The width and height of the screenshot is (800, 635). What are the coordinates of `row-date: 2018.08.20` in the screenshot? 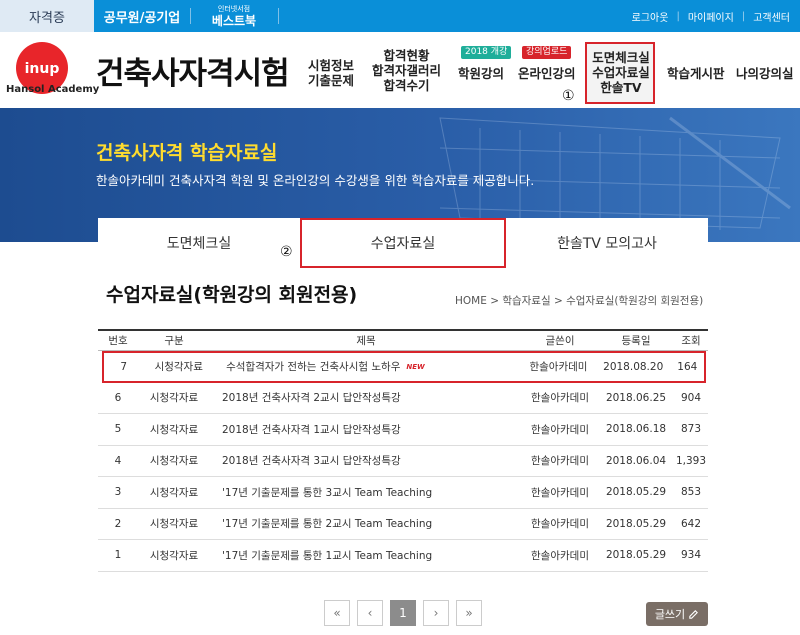 It's located at (633, 367).